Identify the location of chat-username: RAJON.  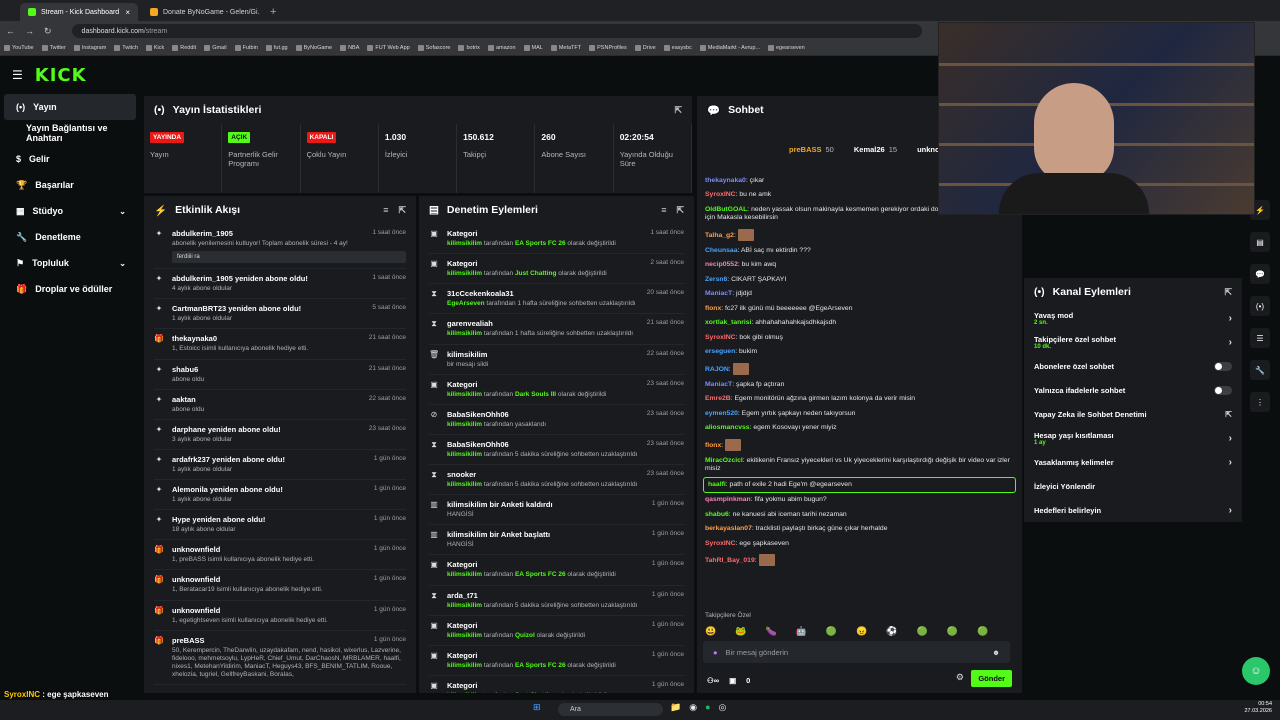
(717, 369).